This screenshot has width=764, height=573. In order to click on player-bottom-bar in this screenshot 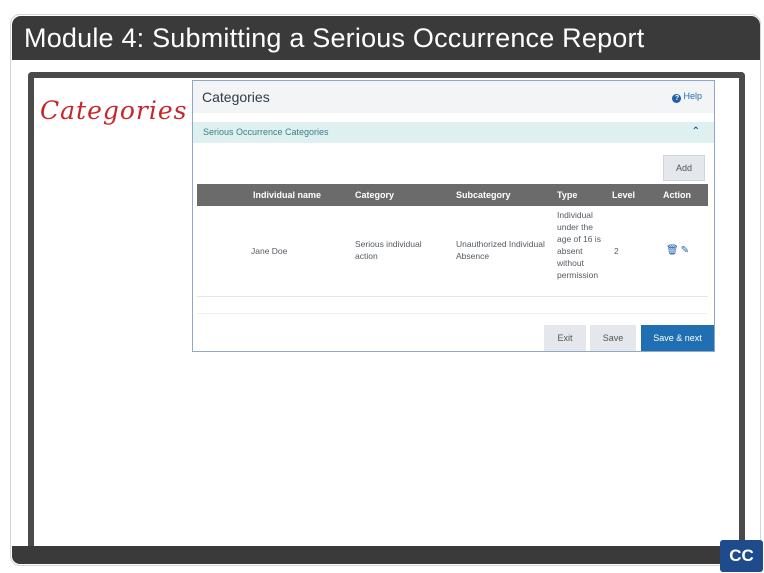, I will do `click(386, 555)`.